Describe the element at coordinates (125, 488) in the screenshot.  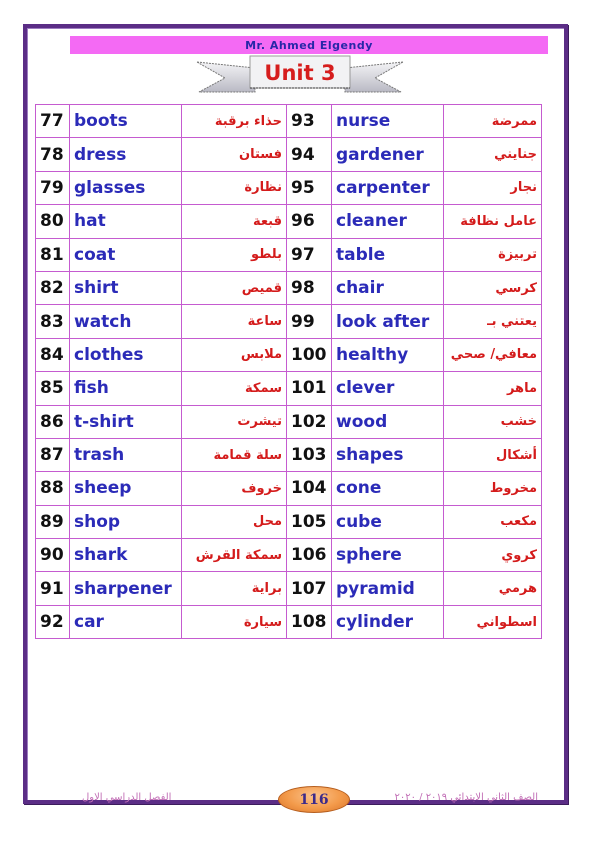
I see `english-word: sheep` at that location.